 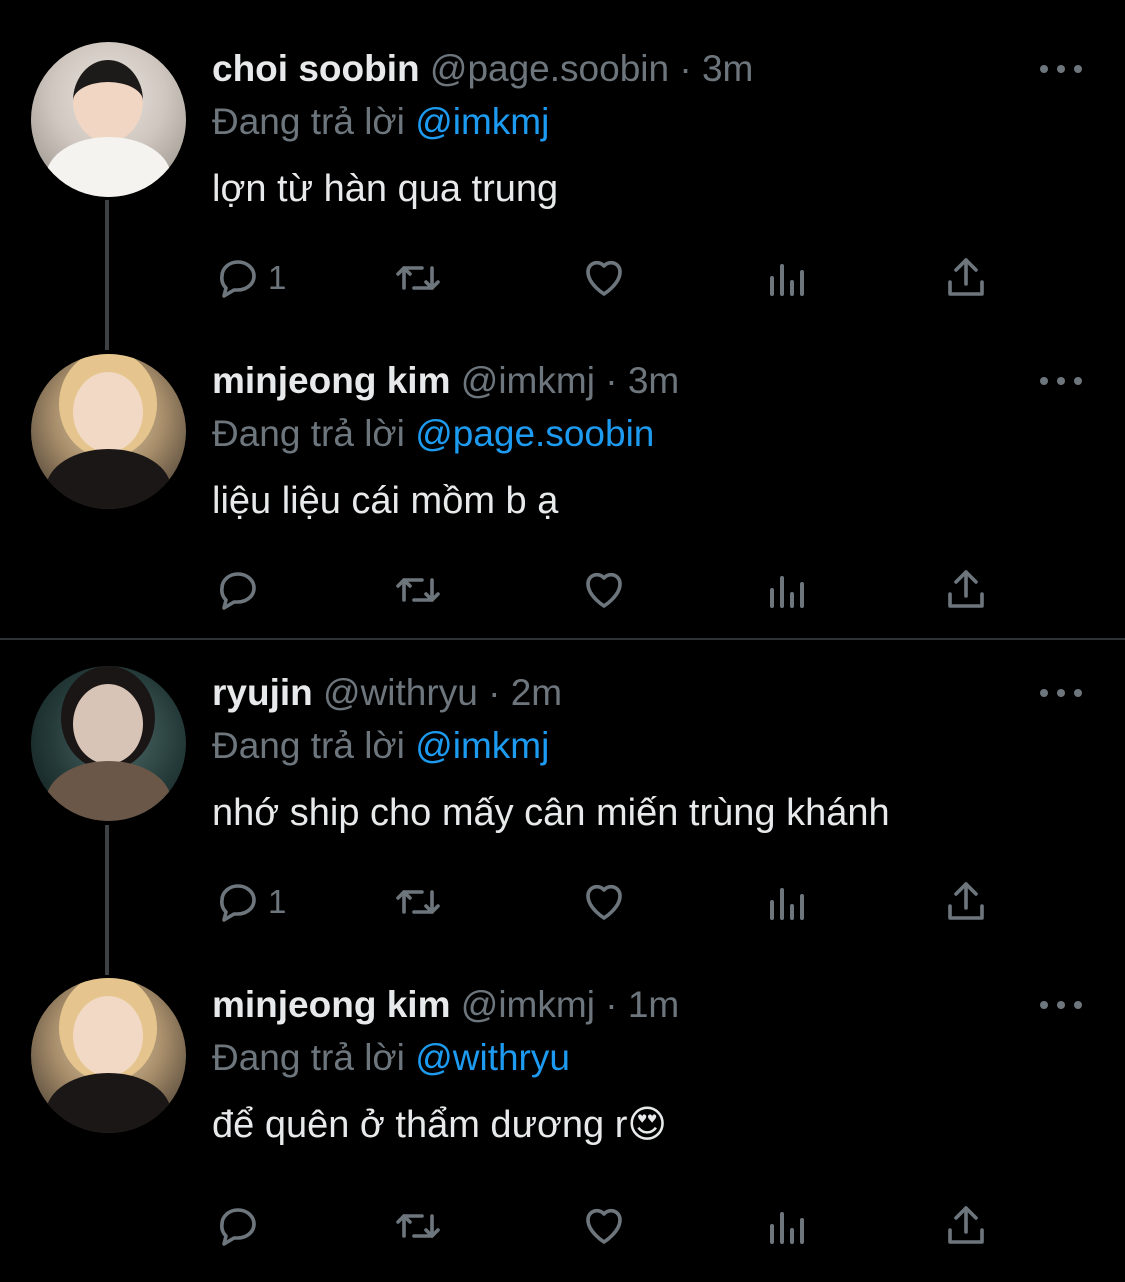 I want to click on tweet-text: để quên ở thẩm dương r😍, so click(x=440, y=1125).